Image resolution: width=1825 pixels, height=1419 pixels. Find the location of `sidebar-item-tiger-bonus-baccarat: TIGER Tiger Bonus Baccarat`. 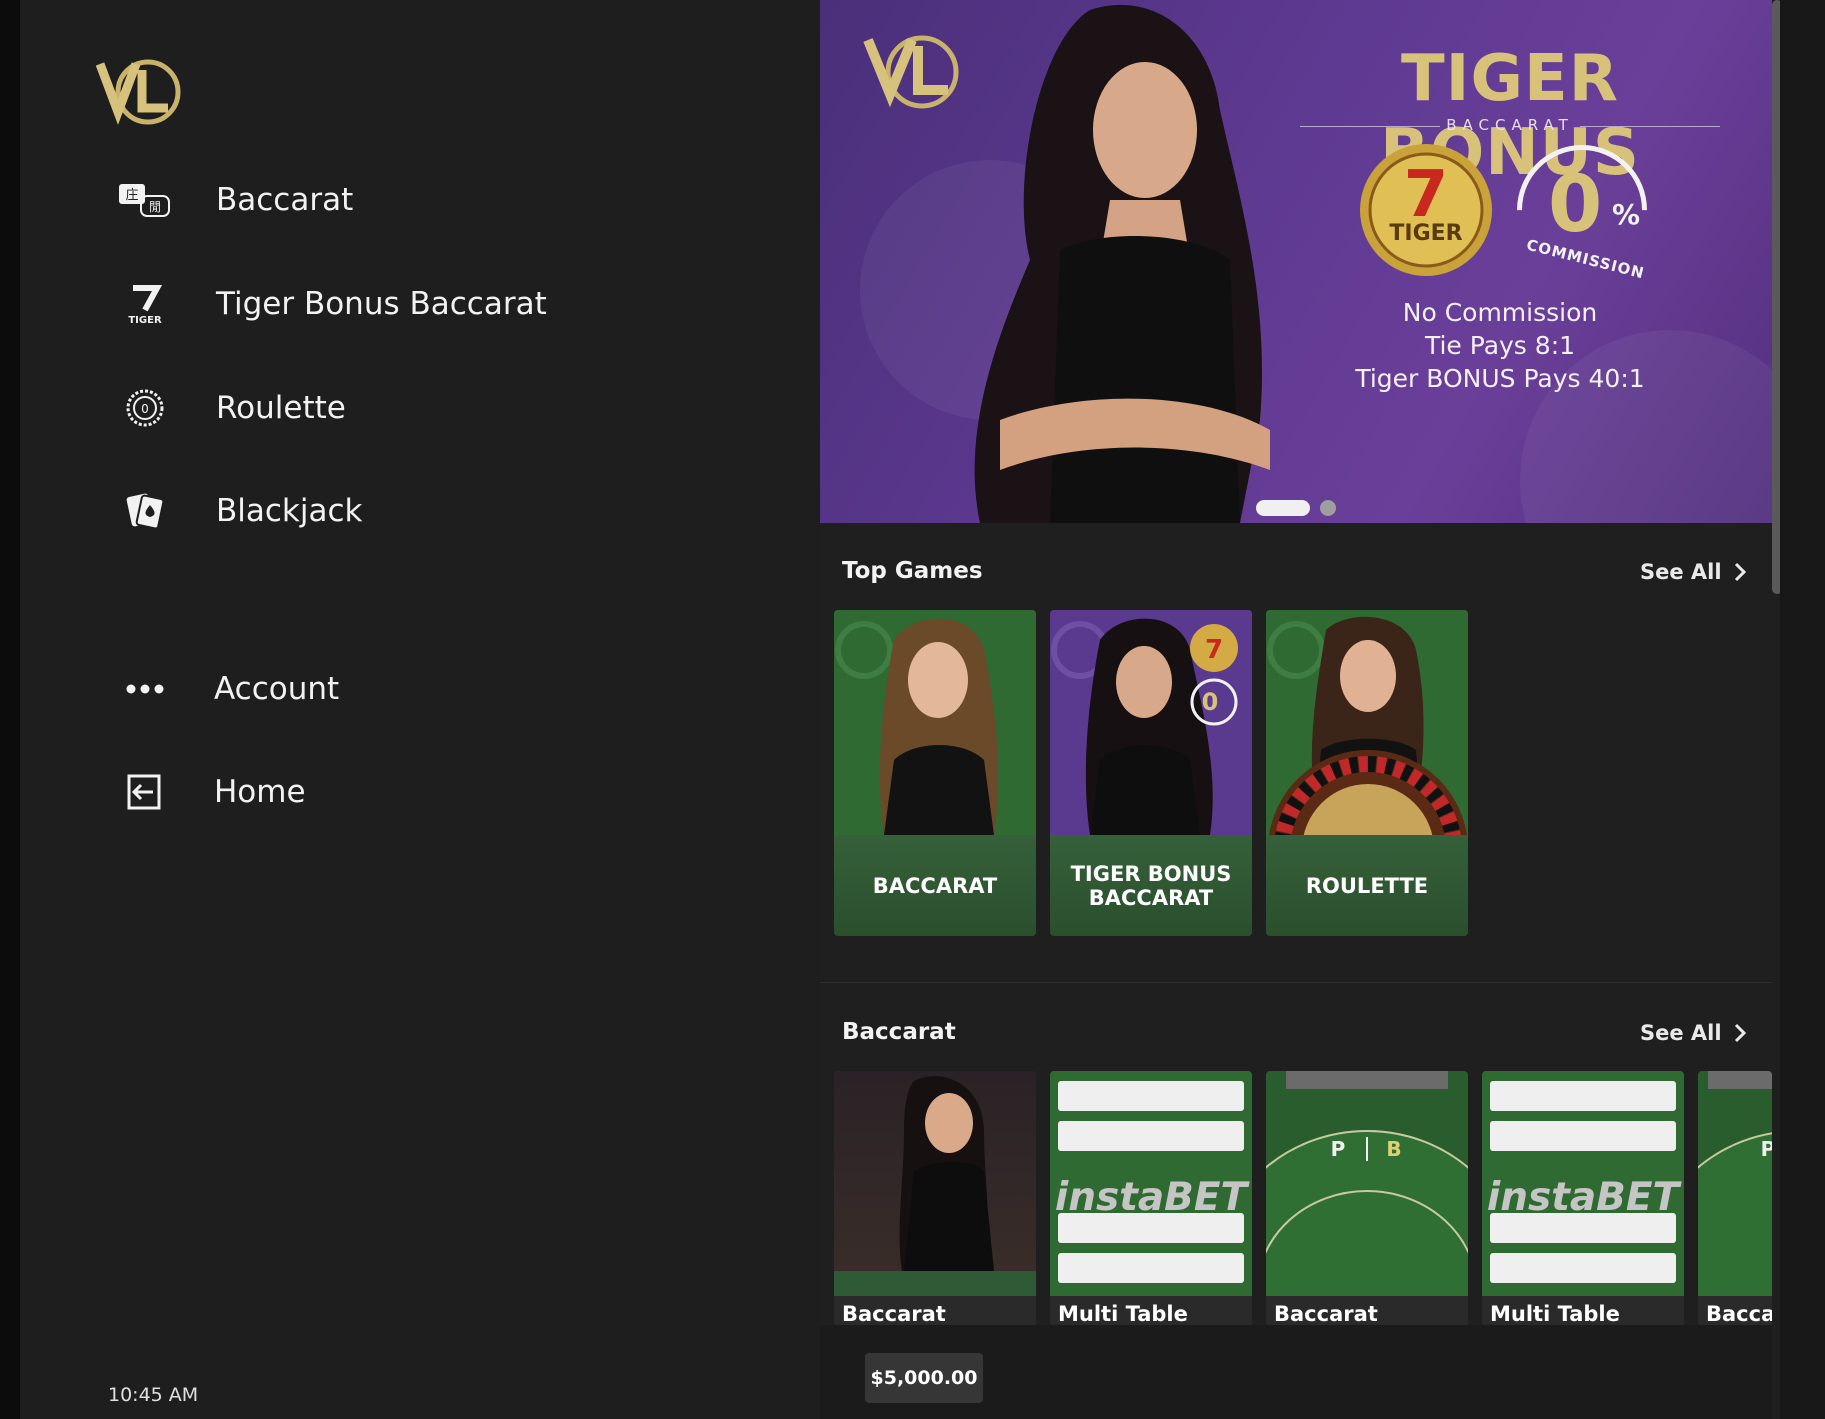

sidebar-item-tiger-bonus-baccarat: TIGER Tiger Bonus Baccarat is located at coordinates (328, 304).